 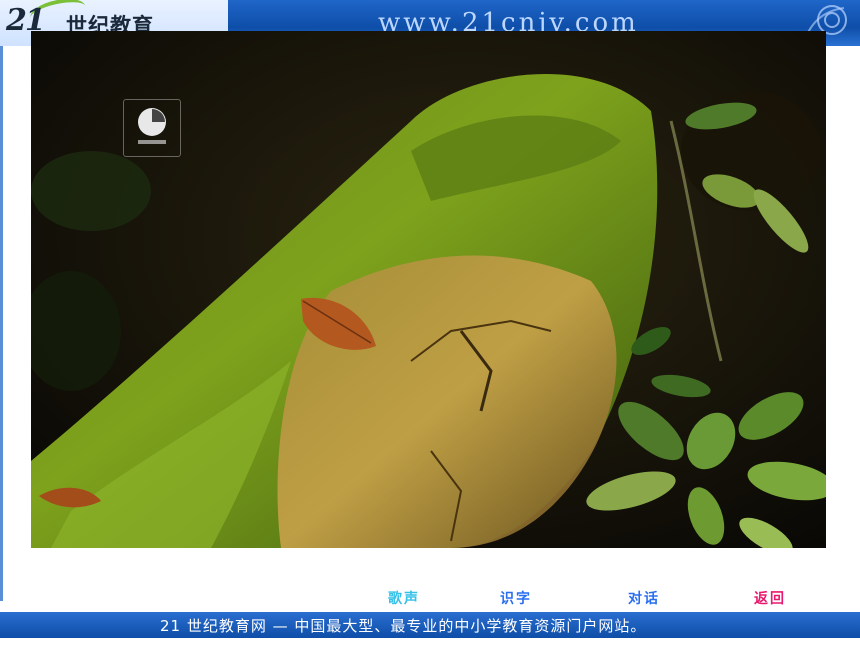 I want to click on footer-slogan: 21 世纪教育网 — 中国最大型、最专业的中小学教育资源门户网站。, so click(x=403, y=626).